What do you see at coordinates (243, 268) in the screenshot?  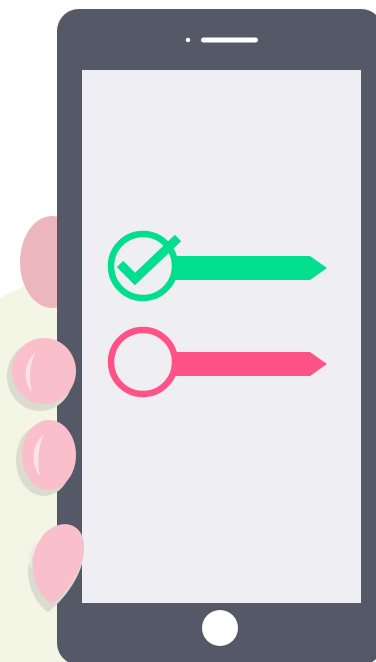 I see `progress-bar-green` at bounding box center [243, 268].